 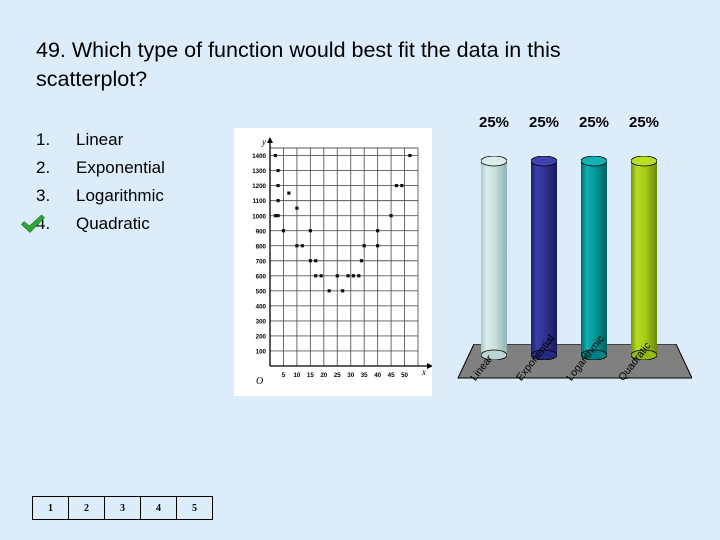 I want to click on answer-choice-2-label: Exponential, so click(x=120, y=167).